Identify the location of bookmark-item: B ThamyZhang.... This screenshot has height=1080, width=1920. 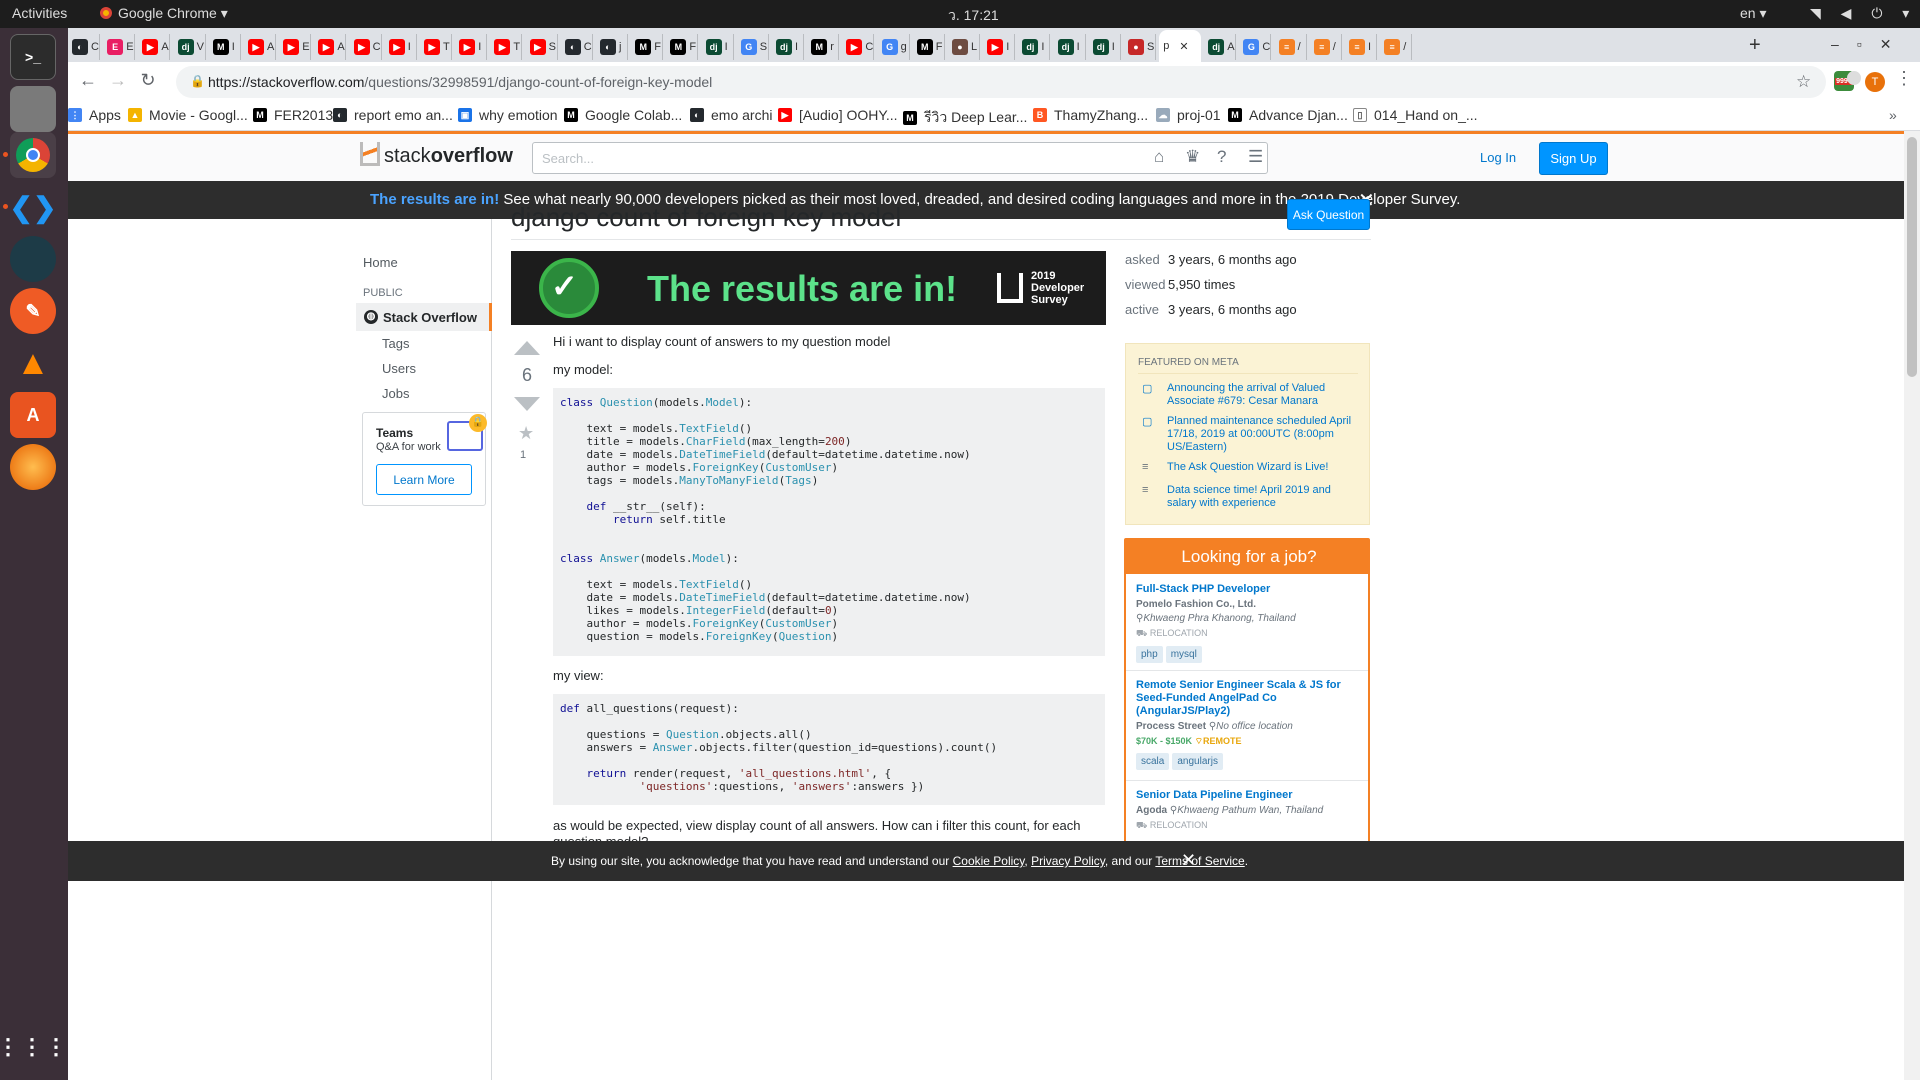
(1090, 115).